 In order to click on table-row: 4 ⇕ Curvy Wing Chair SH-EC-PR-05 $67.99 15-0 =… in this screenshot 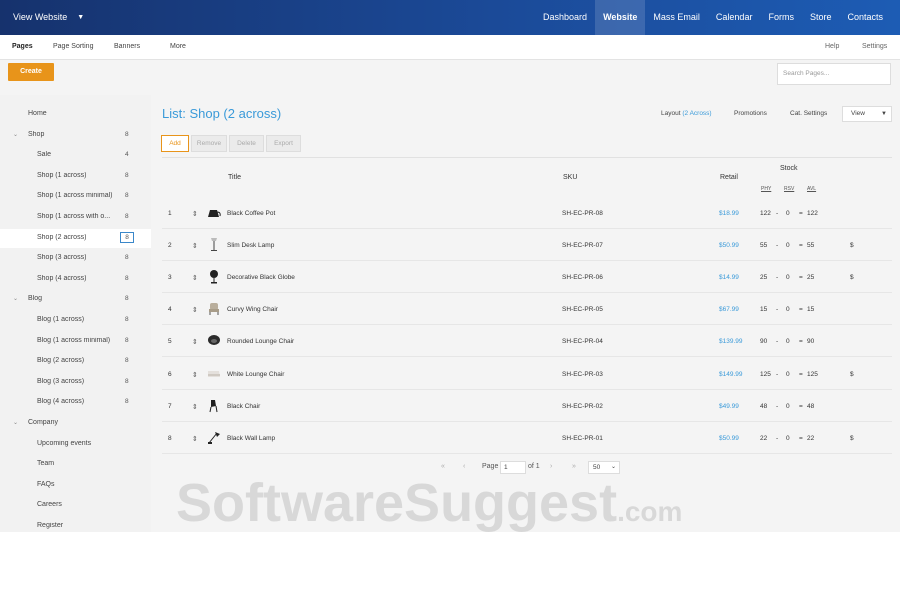, I will do `click(527, 309)`.